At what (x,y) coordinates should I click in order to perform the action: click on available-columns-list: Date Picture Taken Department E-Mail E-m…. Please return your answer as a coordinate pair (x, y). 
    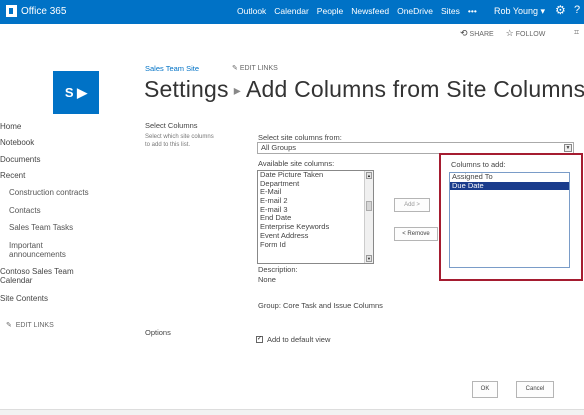
    Looking at the image, I should click on (315, 217).